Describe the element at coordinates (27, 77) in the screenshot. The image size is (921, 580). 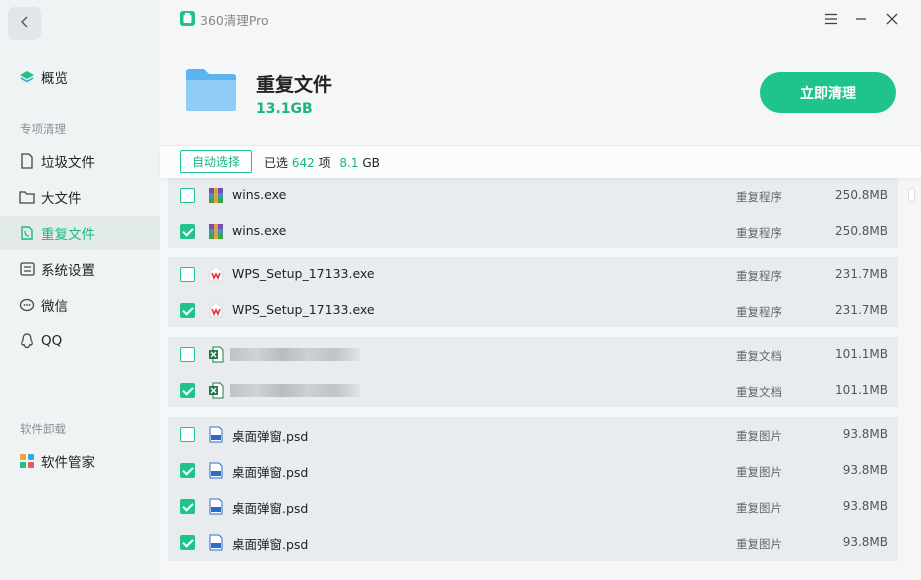
I see `layers-icon` at that location.